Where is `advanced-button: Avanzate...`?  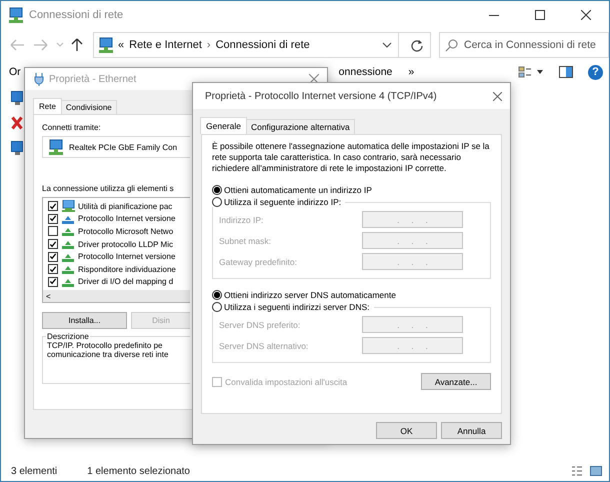 advanced-button: Avanzate... is located at coordinates (456, 381).